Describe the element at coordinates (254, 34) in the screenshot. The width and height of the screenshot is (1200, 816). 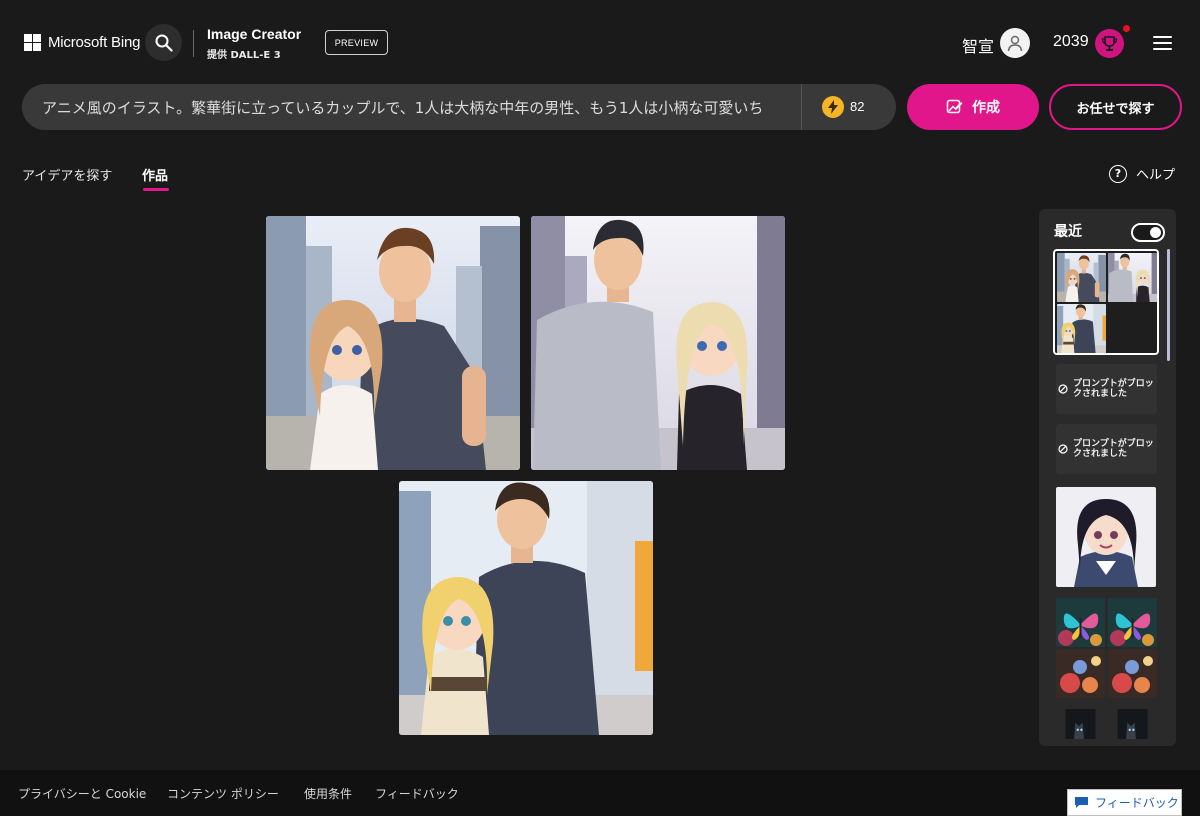
I see `product-title: Image Creator` at that location.